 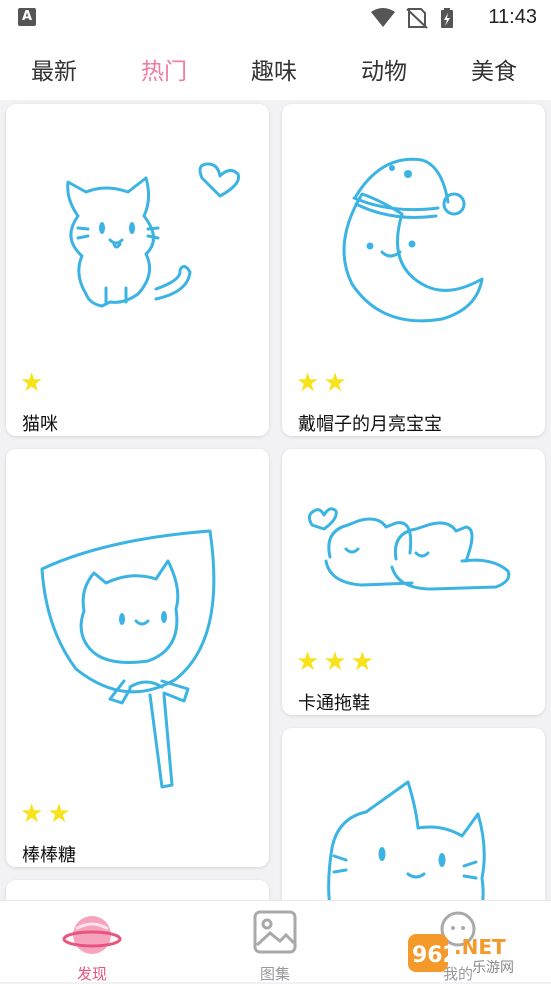 I want to click on cat-with-heart-drawing, so click(x=153, y=235).